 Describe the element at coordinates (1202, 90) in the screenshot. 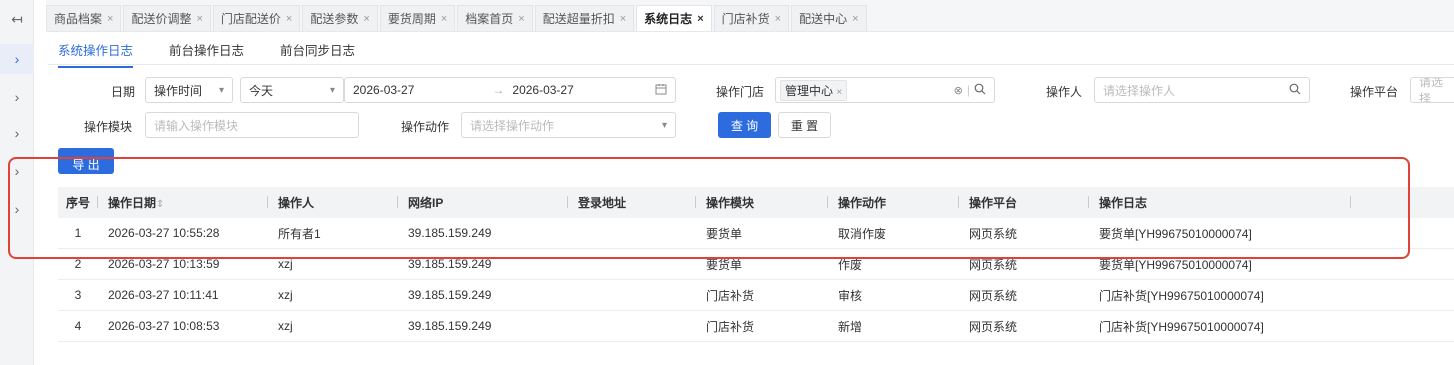

I see `operator-select: 请选择操作人` at that location.